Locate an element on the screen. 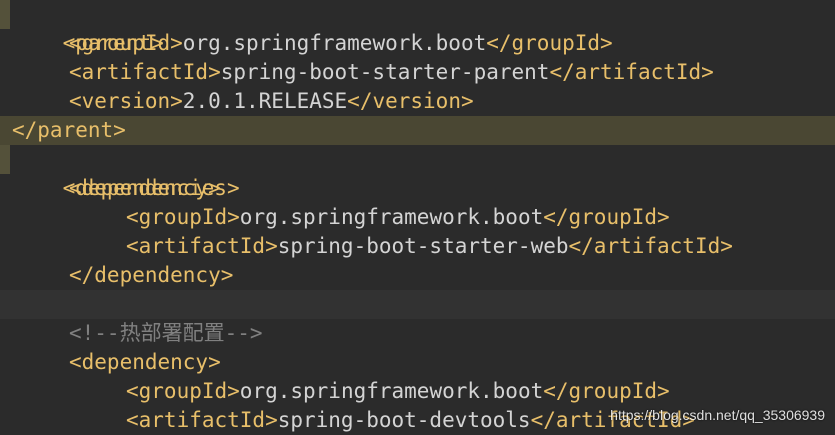  watermark: https://blog.csdn.net/qq_35306939 is located at coordinates (717, 415).